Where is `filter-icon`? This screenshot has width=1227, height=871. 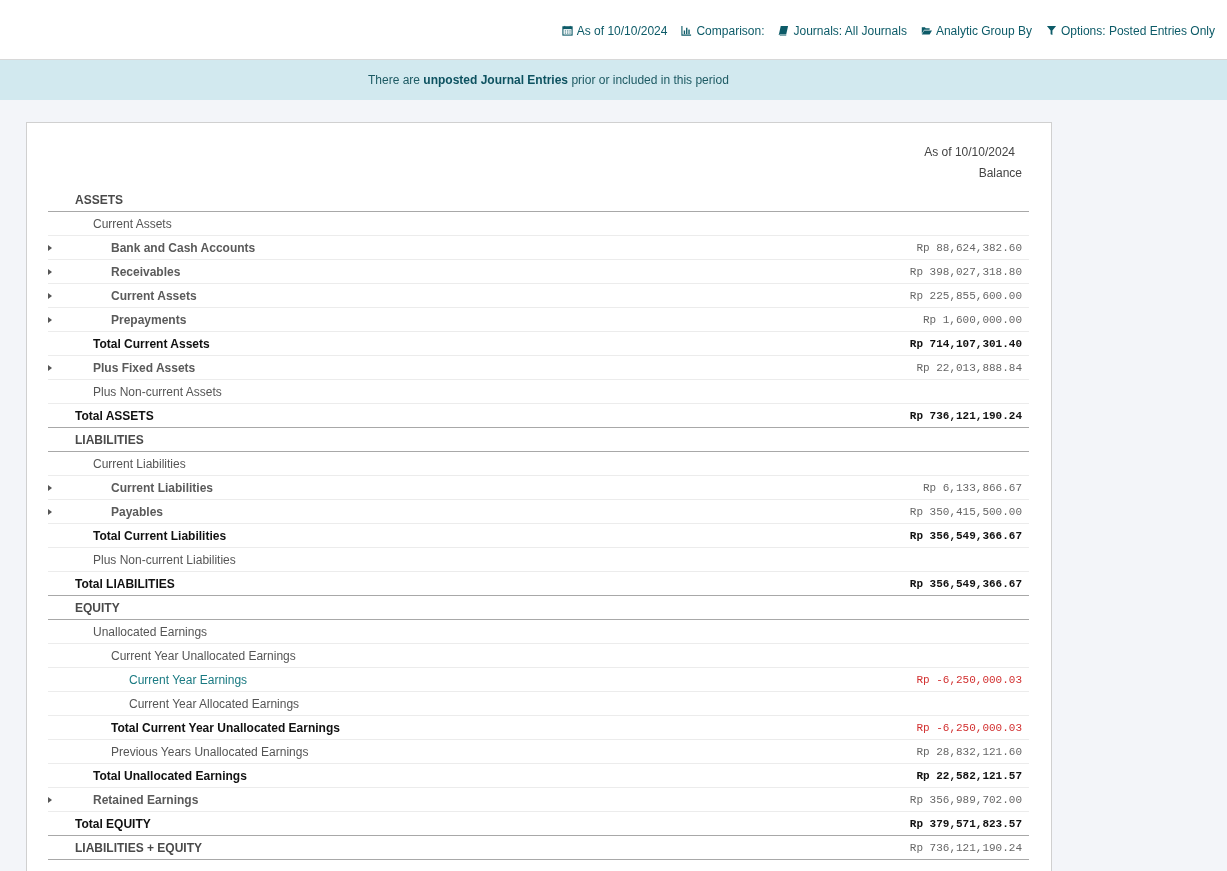
filter-icon is located at coordinates (1051, 30).